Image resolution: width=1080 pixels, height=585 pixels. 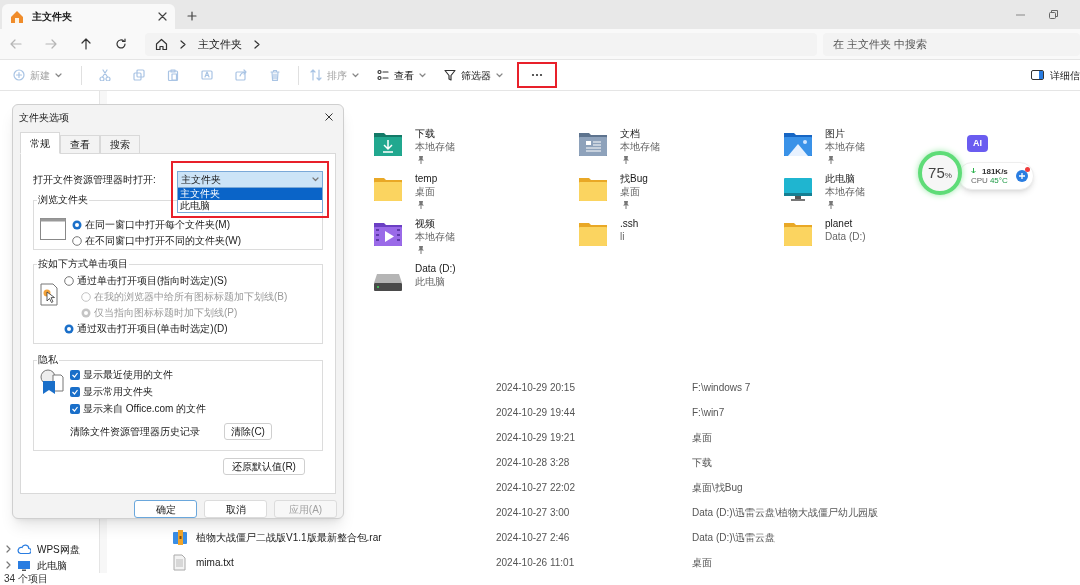 I want to click on clear-button: 清除(C), so click(x=248, y=431).